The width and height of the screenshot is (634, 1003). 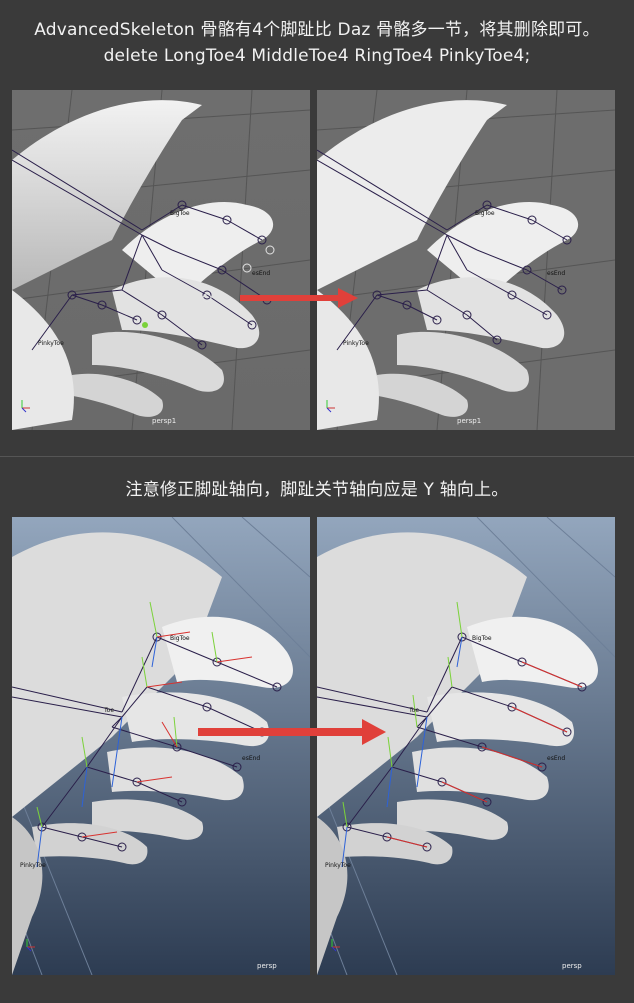 What do you see at coordinates (317, 490) in the screenshot?
I see `caption-bottom: 注意修正脚趾轴向，脚趾关节轴向应是 Y 轴向上。` at bounding box center [317, 490].